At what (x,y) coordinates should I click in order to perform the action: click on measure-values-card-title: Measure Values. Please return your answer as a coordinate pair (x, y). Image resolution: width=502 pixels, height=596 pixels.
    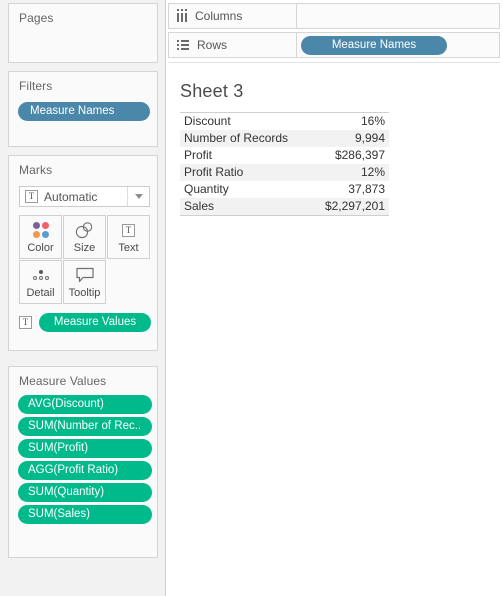
    Looking at the image, I should click on (63, 381).